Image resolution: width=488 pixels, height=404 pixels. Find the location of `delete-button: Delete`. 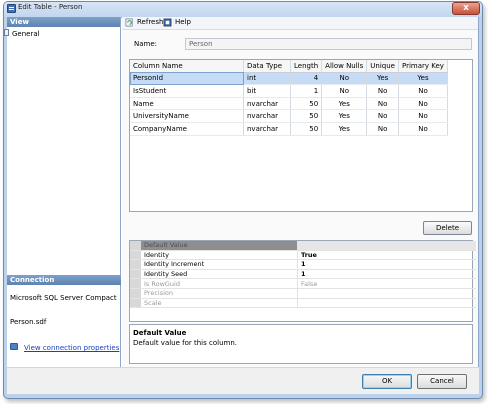

delete-button: Delete is located at coordinates (447, 228).